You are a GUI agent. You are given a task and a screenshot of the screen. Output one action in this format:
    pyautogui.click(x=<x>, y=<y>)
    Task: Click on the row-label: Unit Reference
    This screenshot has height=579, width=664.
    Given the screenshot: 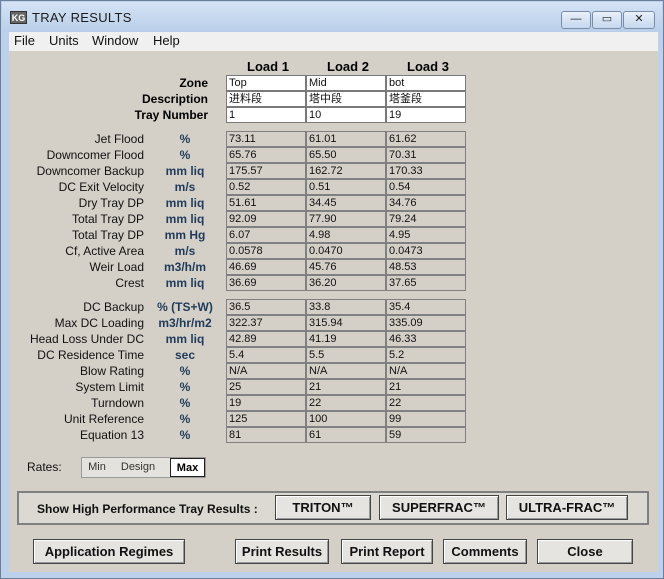 What is the action you would take?
    pyautogui.click(x=103, y=419)
    